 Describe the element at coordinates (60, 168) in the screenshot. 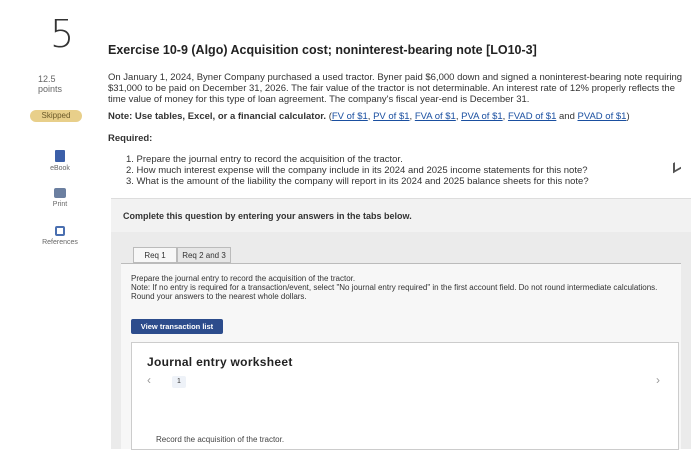

I see `ebook-label: eBook` at that location.